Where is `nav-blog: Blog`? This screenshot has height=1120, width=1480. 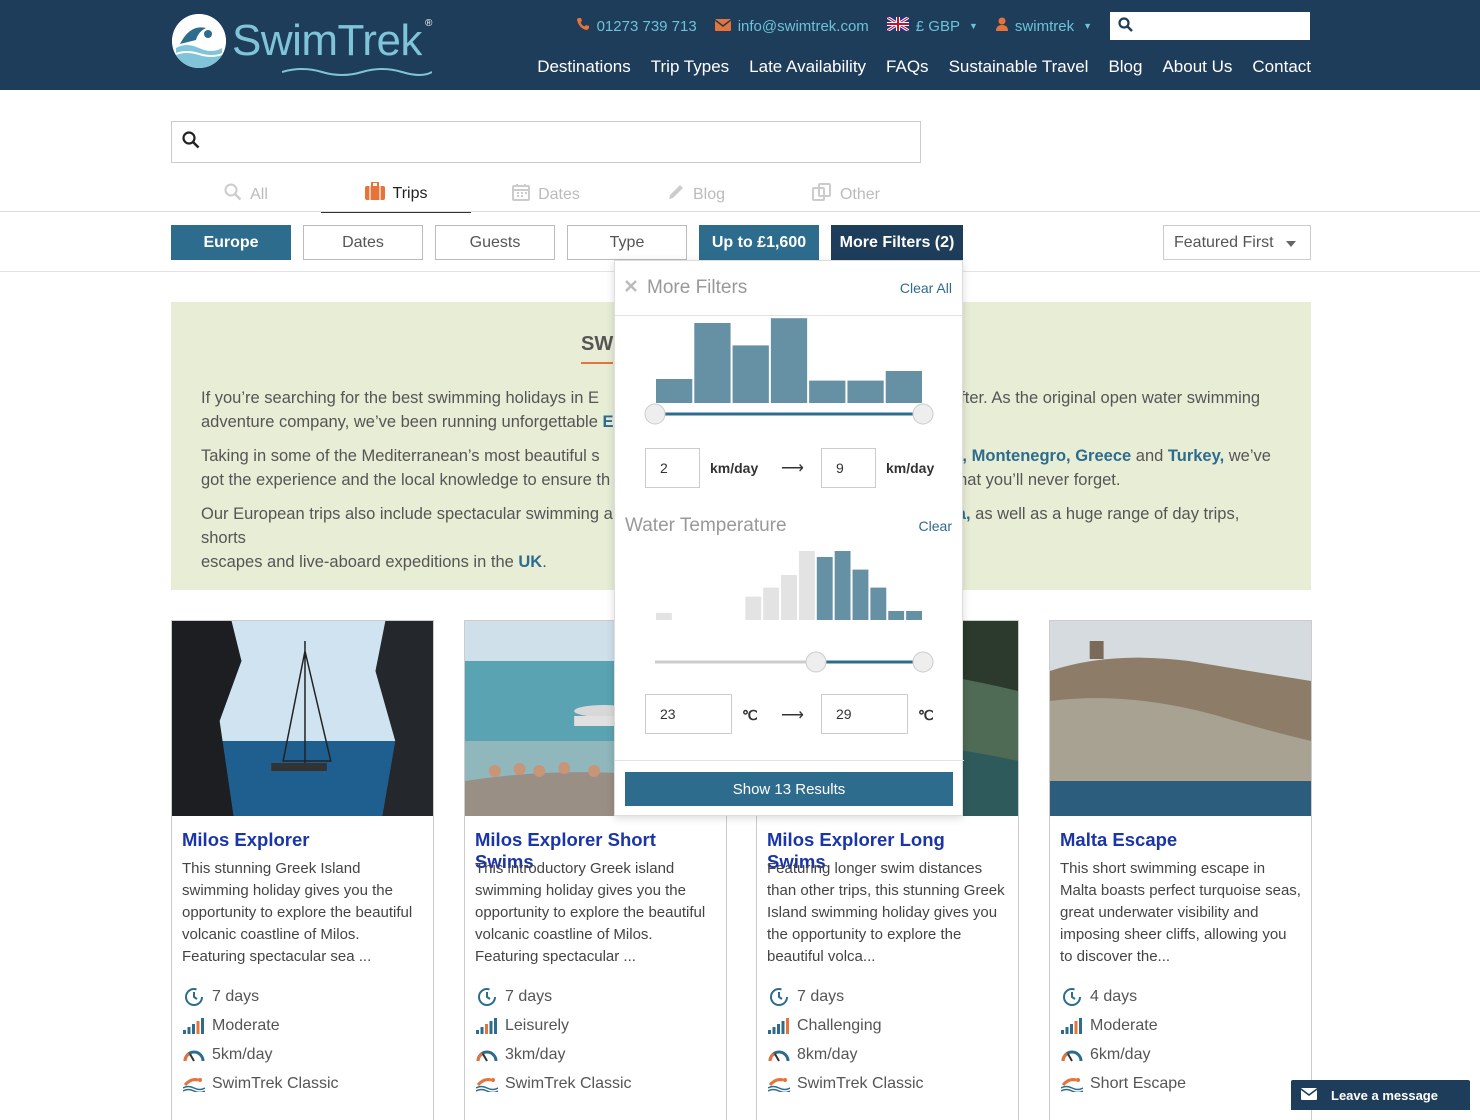 nav-blog: Blog is located at coordinates (1125, 67).